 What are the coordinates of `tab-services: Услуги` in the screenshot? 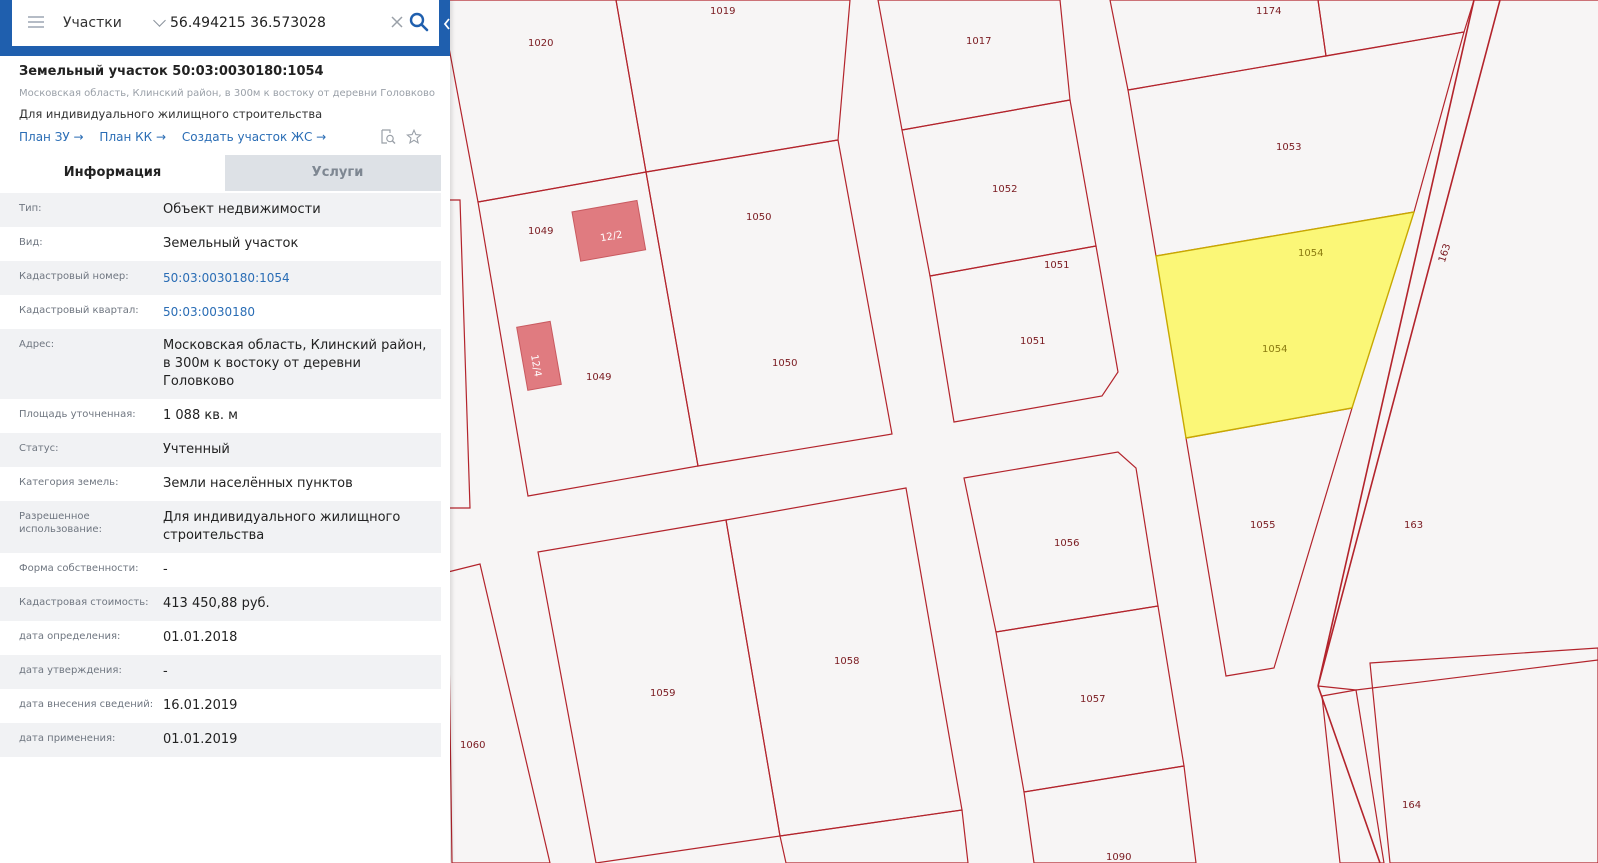 It's located at (337, 173).